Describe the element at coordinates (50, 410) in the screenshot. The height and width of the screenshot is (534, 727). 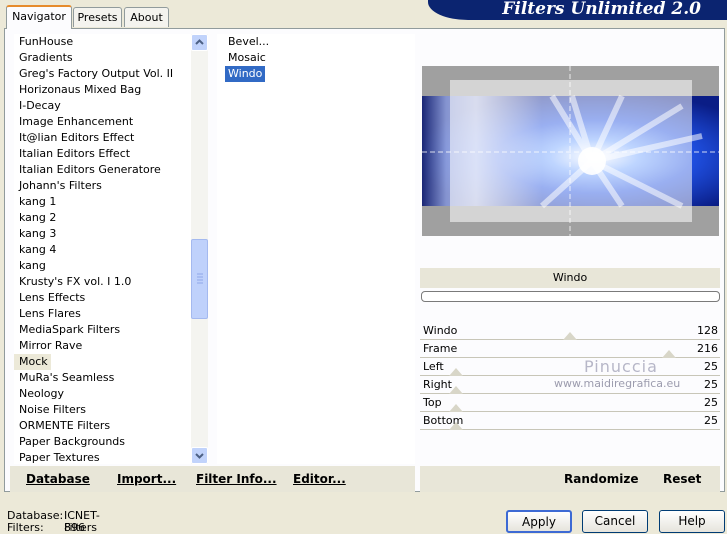
I see `category-item: Noise Filters` at that location.